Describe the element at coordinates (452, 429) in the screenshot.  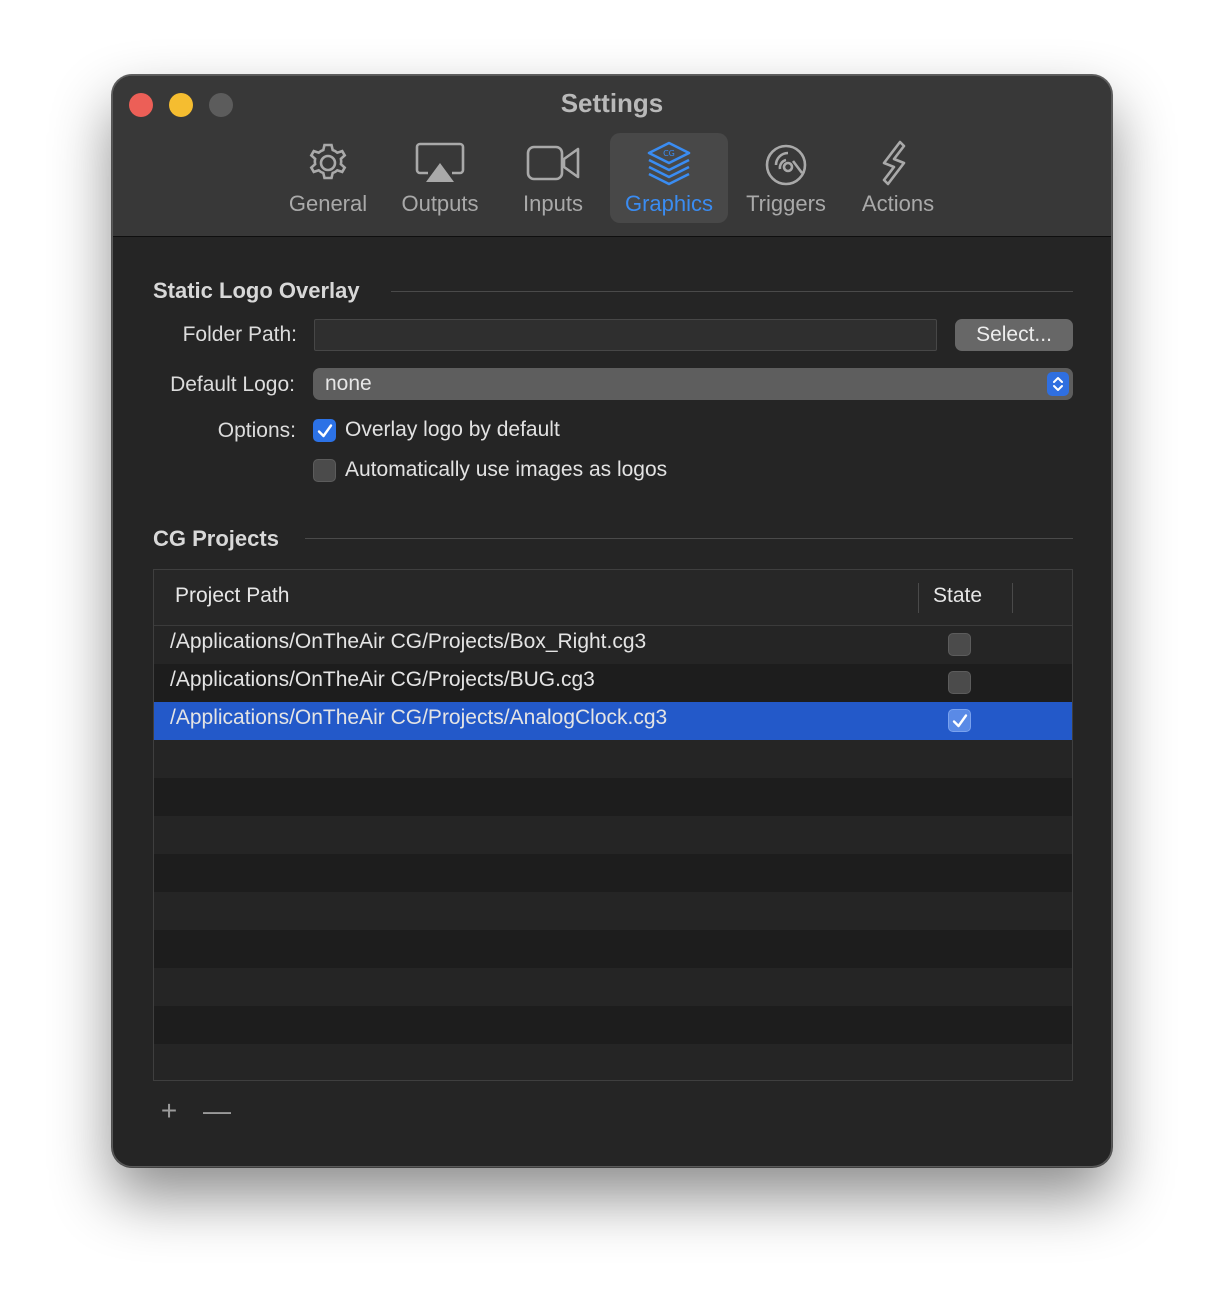
I see `overlay-logo-label: Overlay logo by default` at that location.